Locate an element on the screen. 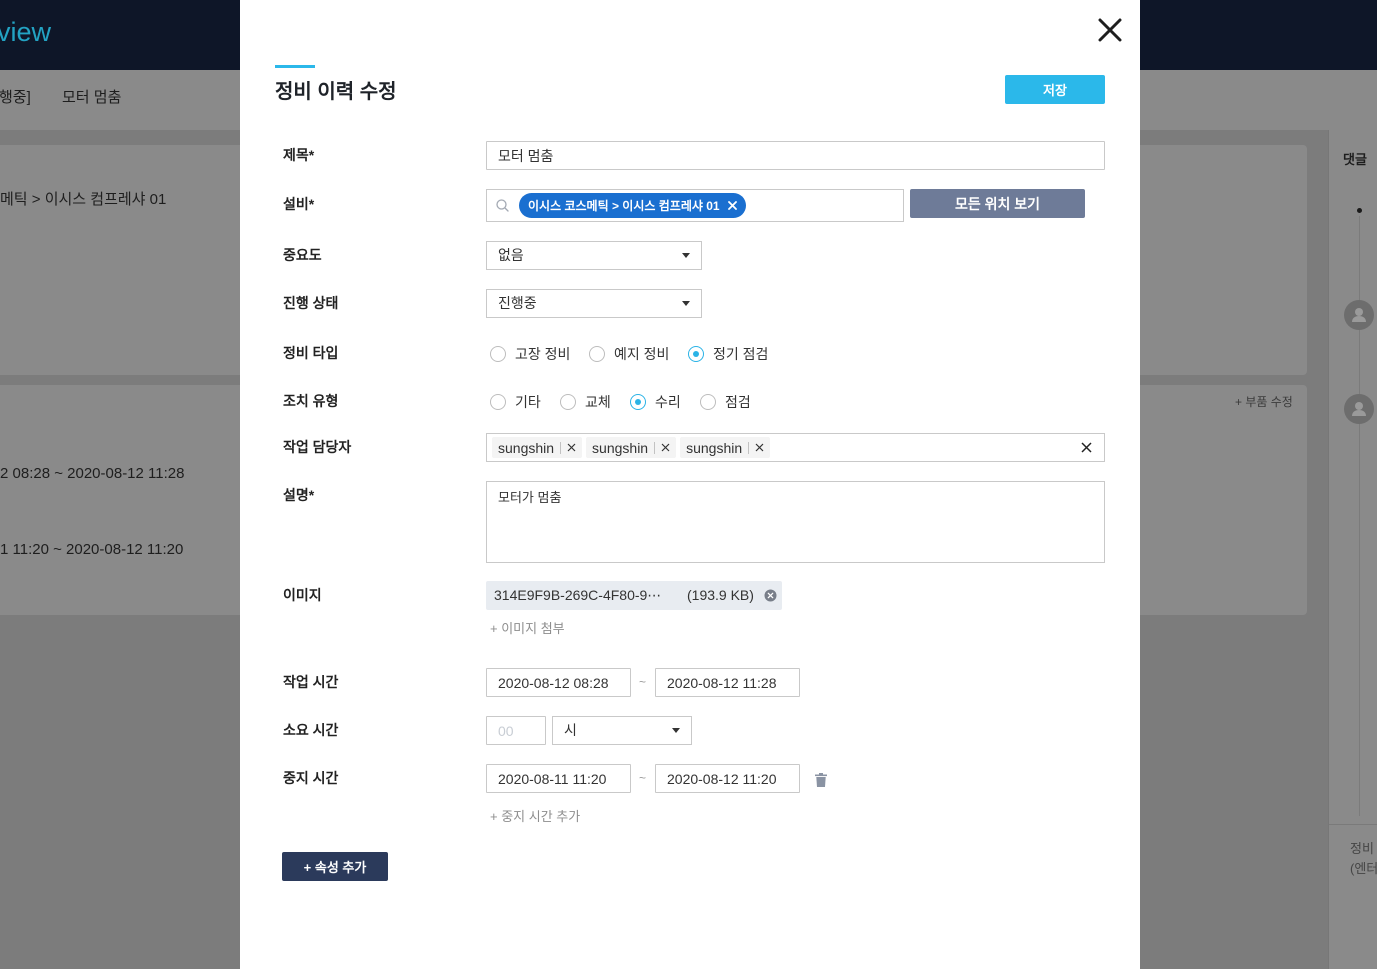 This screenshot has height=969, width=1377. radio-option-predictive: 예지 정비 is located at coordinates (629, 354).